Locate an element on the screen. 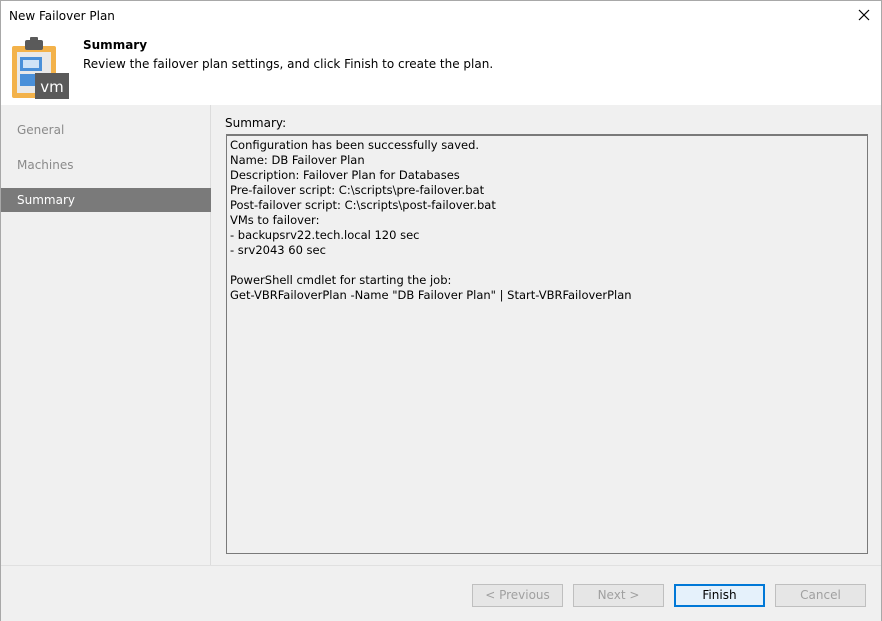 Image resolution: width=882 pixels, height=621 pixels. nav-item-summary: Summary is located at coordinates (106, 200).